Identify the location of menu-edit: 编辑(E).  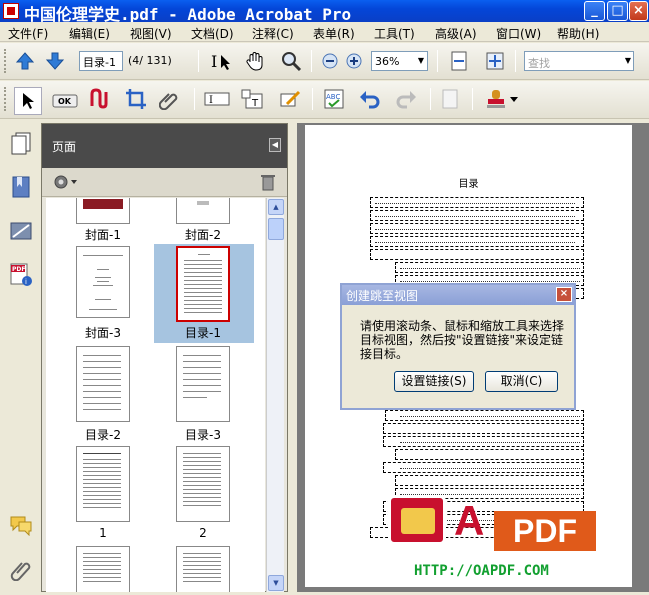
(89, 33).